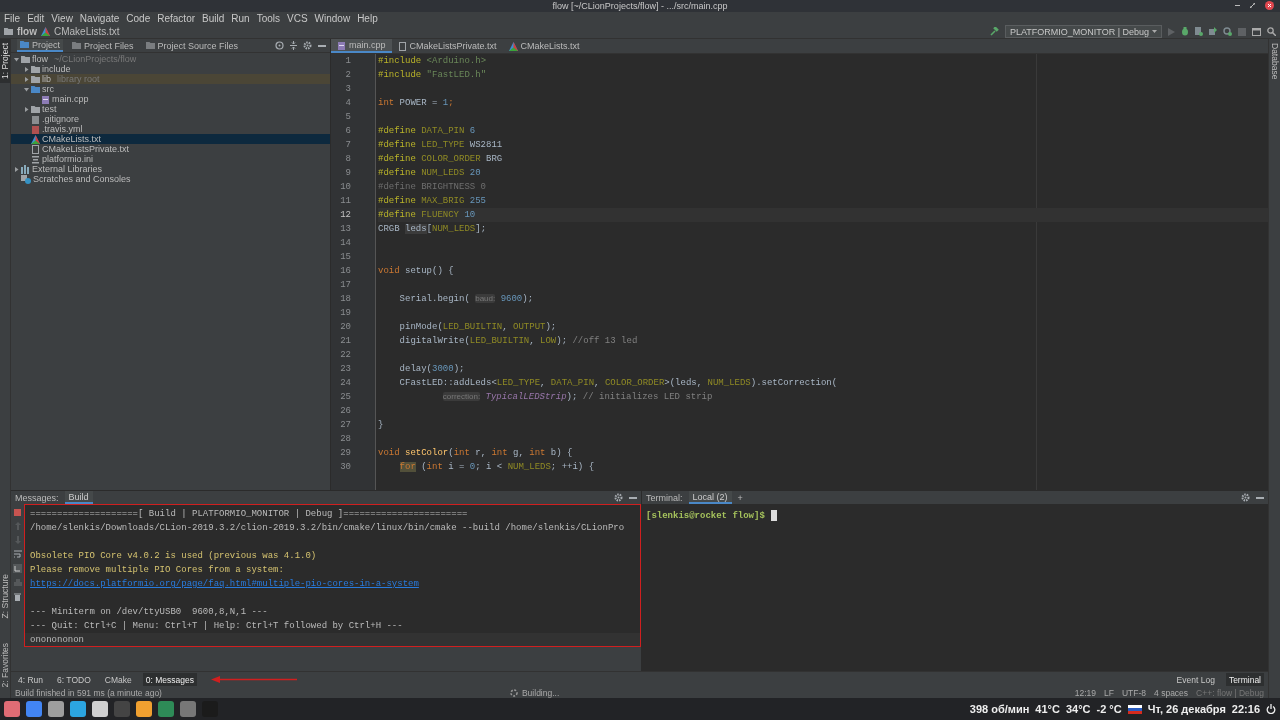 The width and height of the screenshot is (1280, 720). What do you see at coordinates (5, 664) in the screenshot?
I see `tool-window-tab: 2: Favorites` at bounding box center [5, 664].